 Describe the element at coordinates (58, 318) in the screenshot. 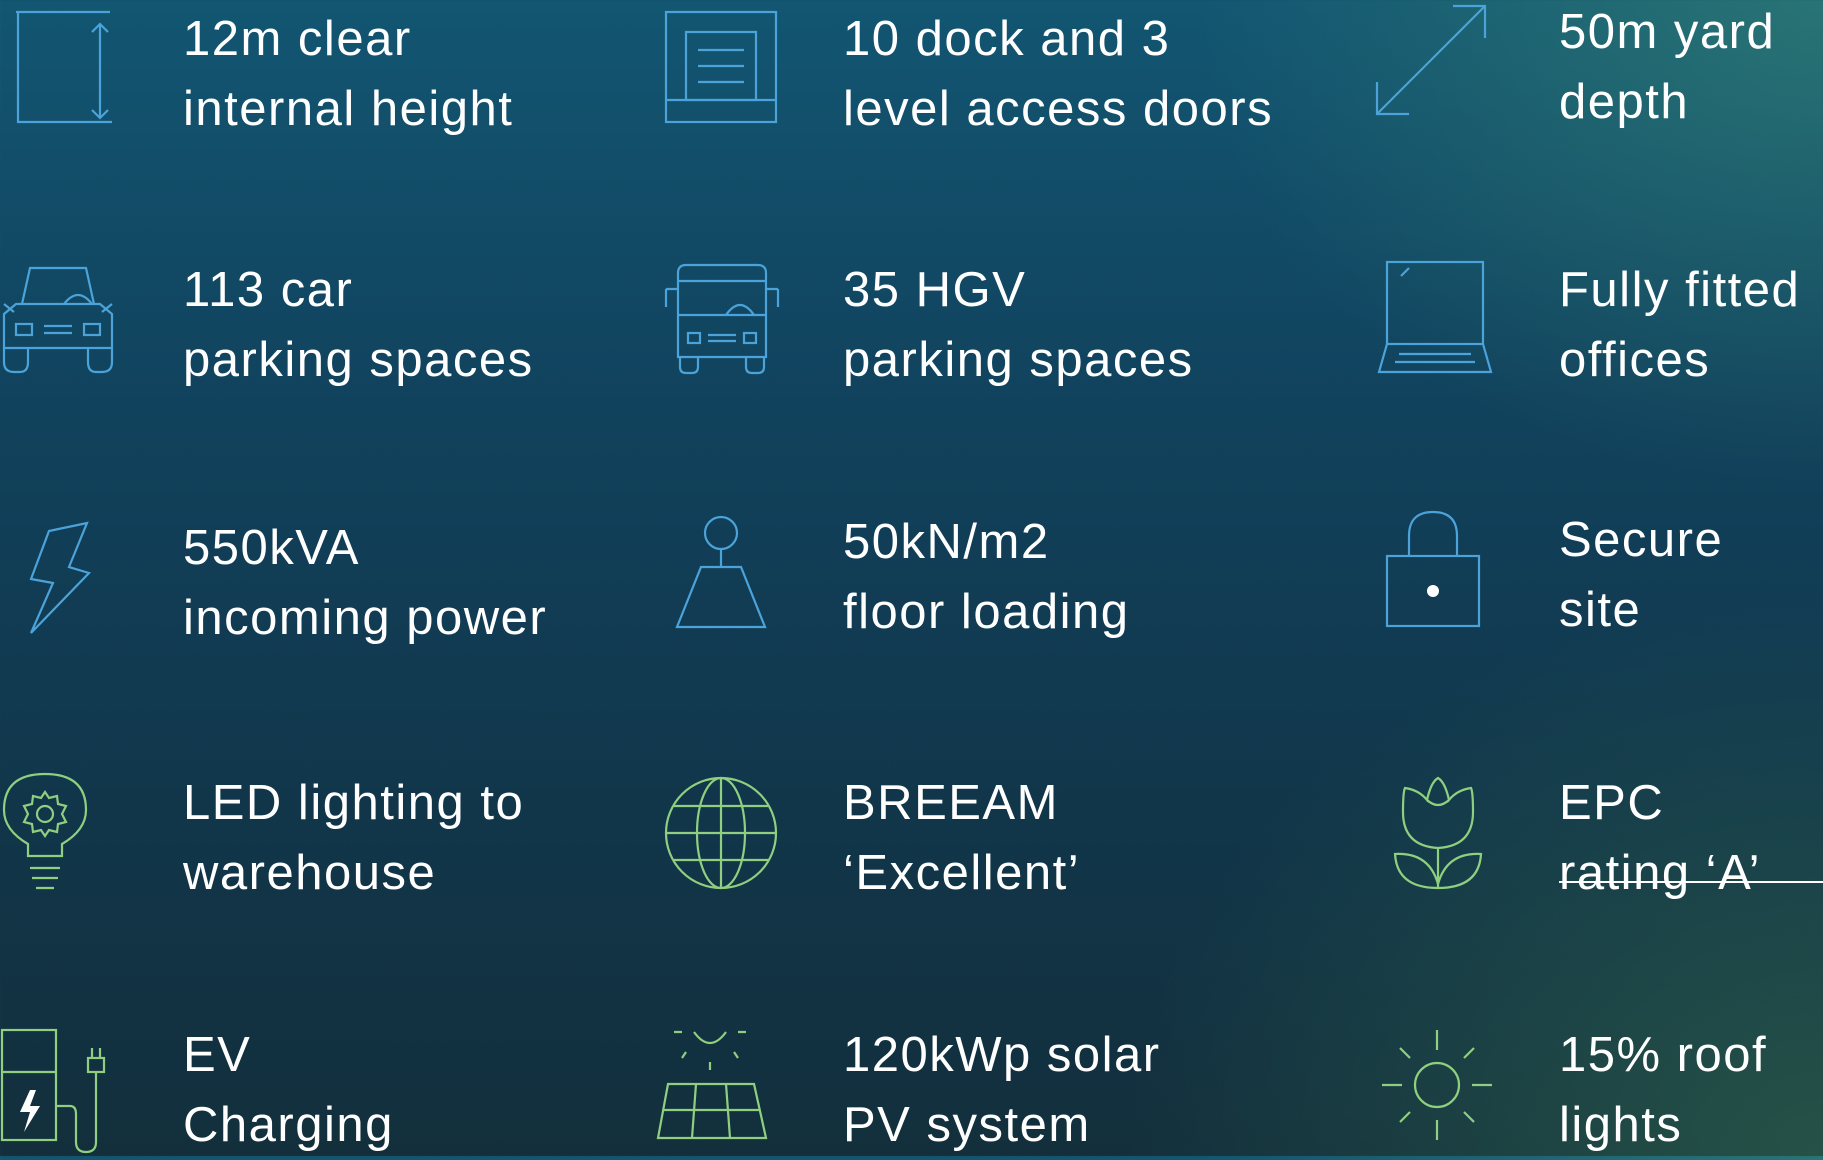

I see `car-icon` at that location.